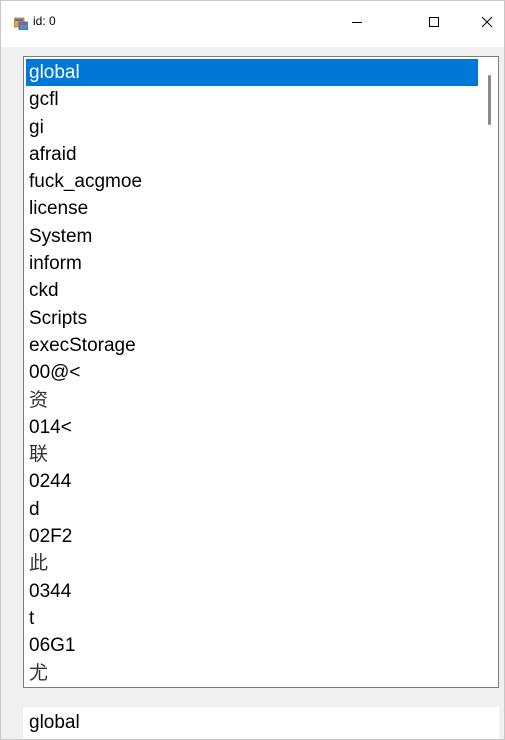 The height and width of the screenshot is (740, 505). I want to click on list-item: 00@<, so click(252, 372).